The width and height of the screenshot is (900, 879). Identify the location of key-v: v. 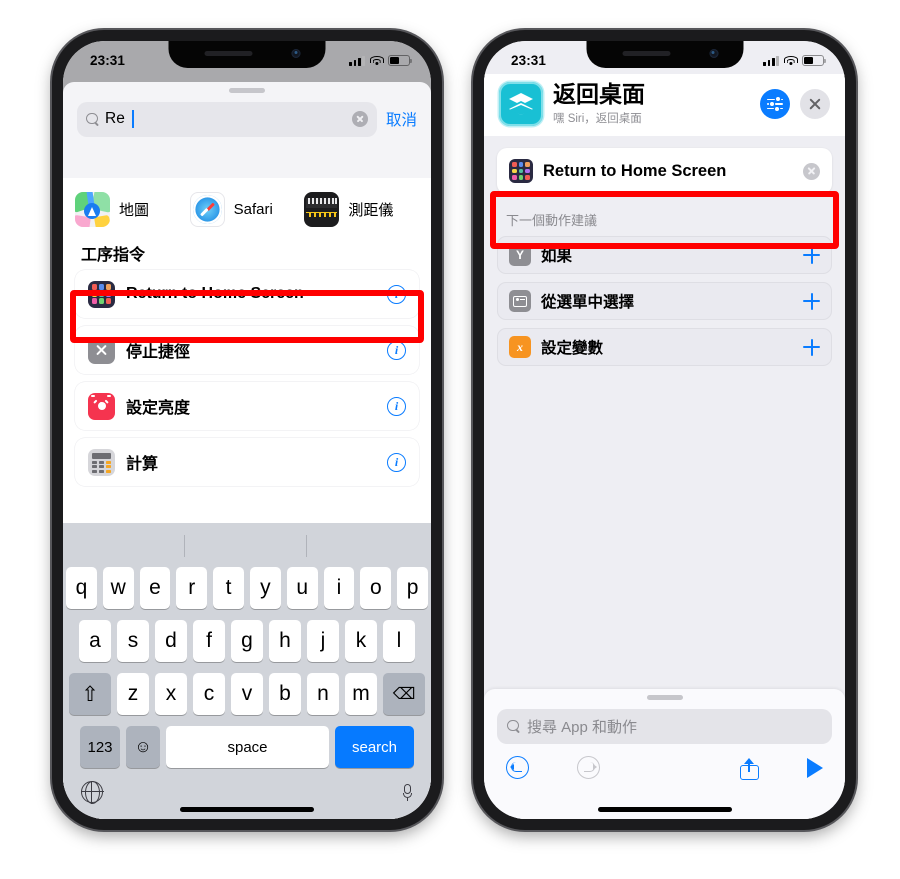
(247, 694).